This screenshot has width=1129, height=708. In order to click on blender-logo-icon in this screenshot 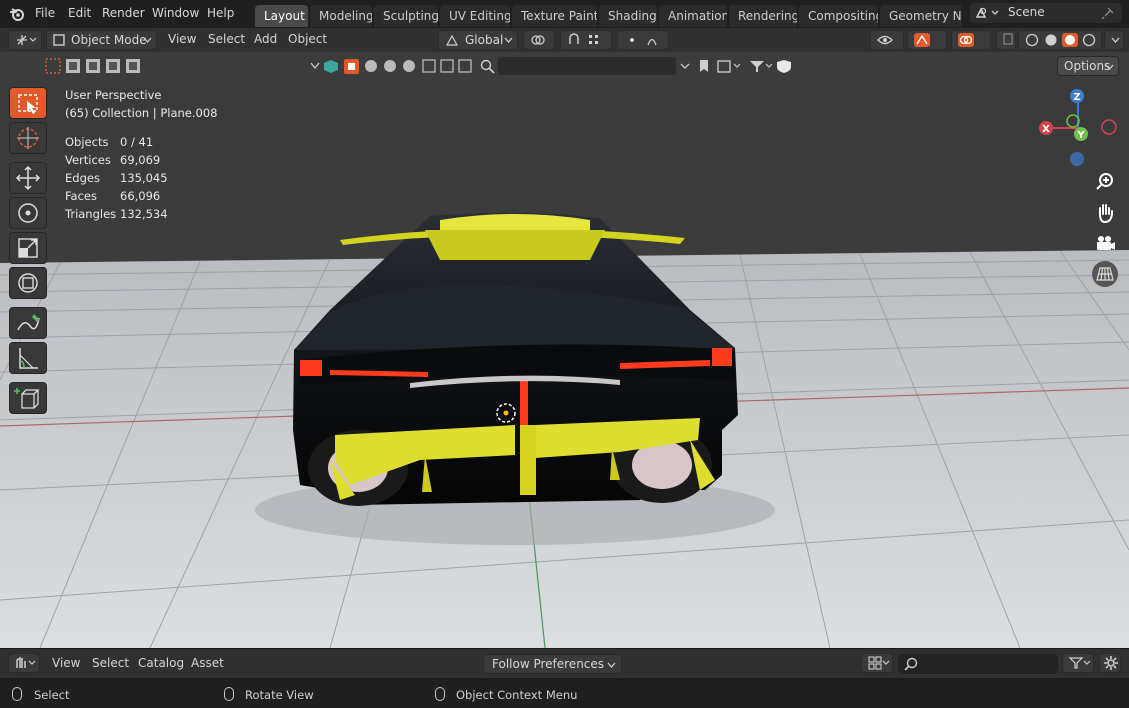, I will do `click(17, 14)`.